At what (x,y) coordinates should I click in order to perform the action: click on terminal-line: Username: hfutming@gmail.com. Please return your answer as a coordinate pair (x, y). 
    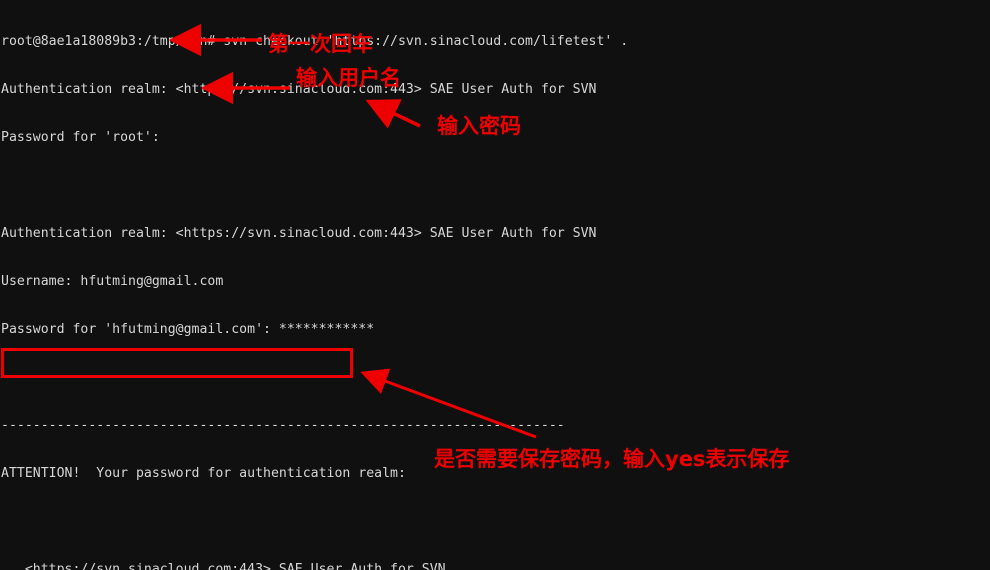
    Looking at the image, I should click on (112, 281).